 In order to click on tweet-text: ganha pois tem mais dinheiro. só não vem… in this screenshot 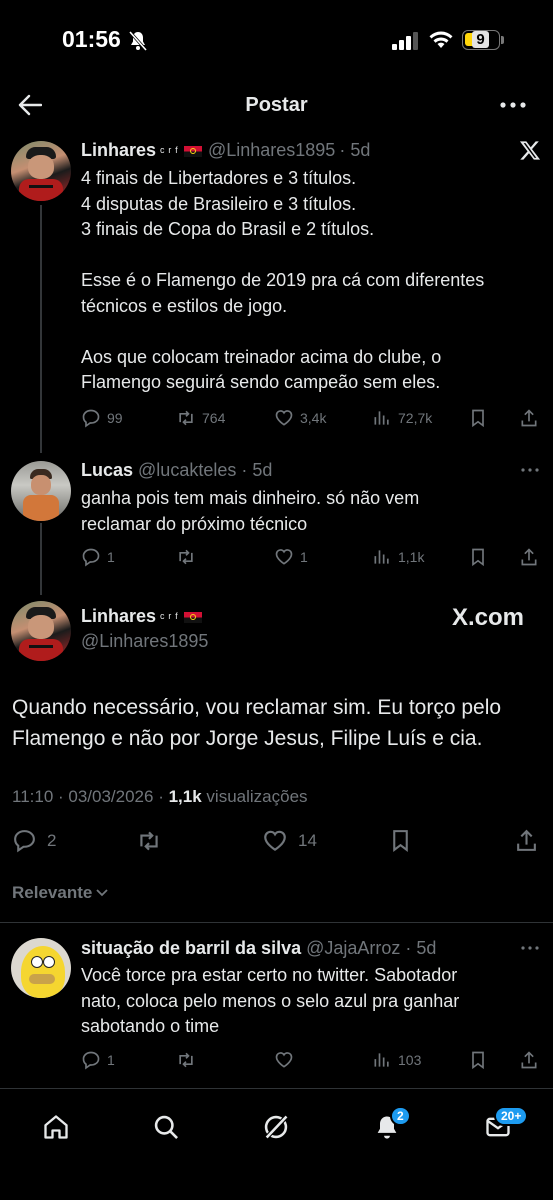, I will do `click(311, 511)`.